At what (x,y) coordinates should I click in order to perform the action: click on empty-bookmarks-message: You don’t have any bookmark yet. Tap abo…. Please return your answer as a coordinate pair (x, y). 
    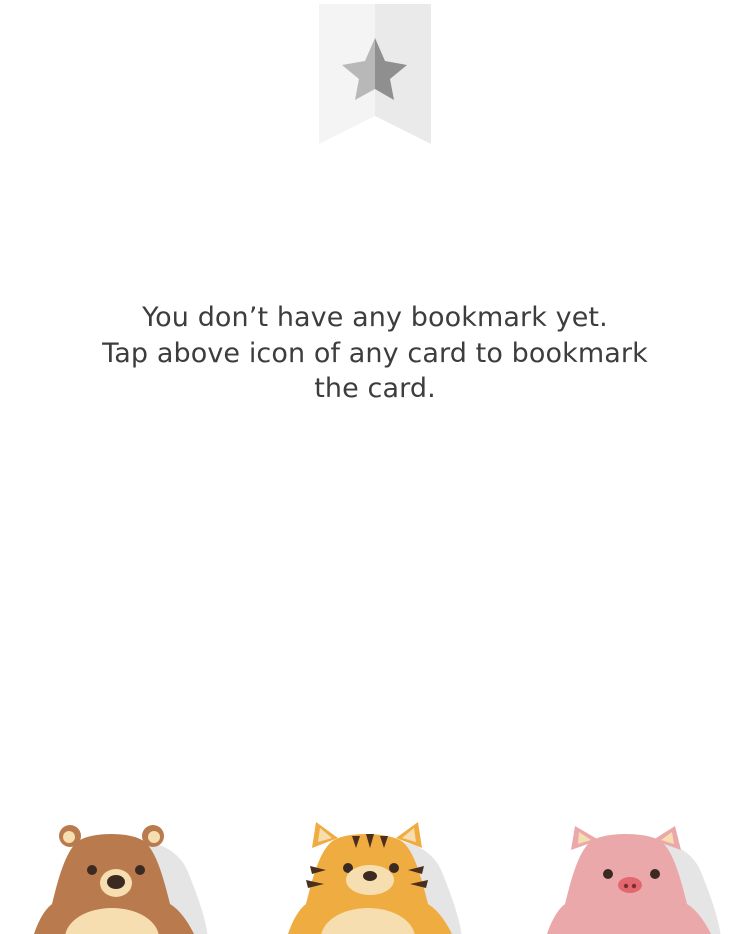
    Looking at the image, I should click on (375, 353).